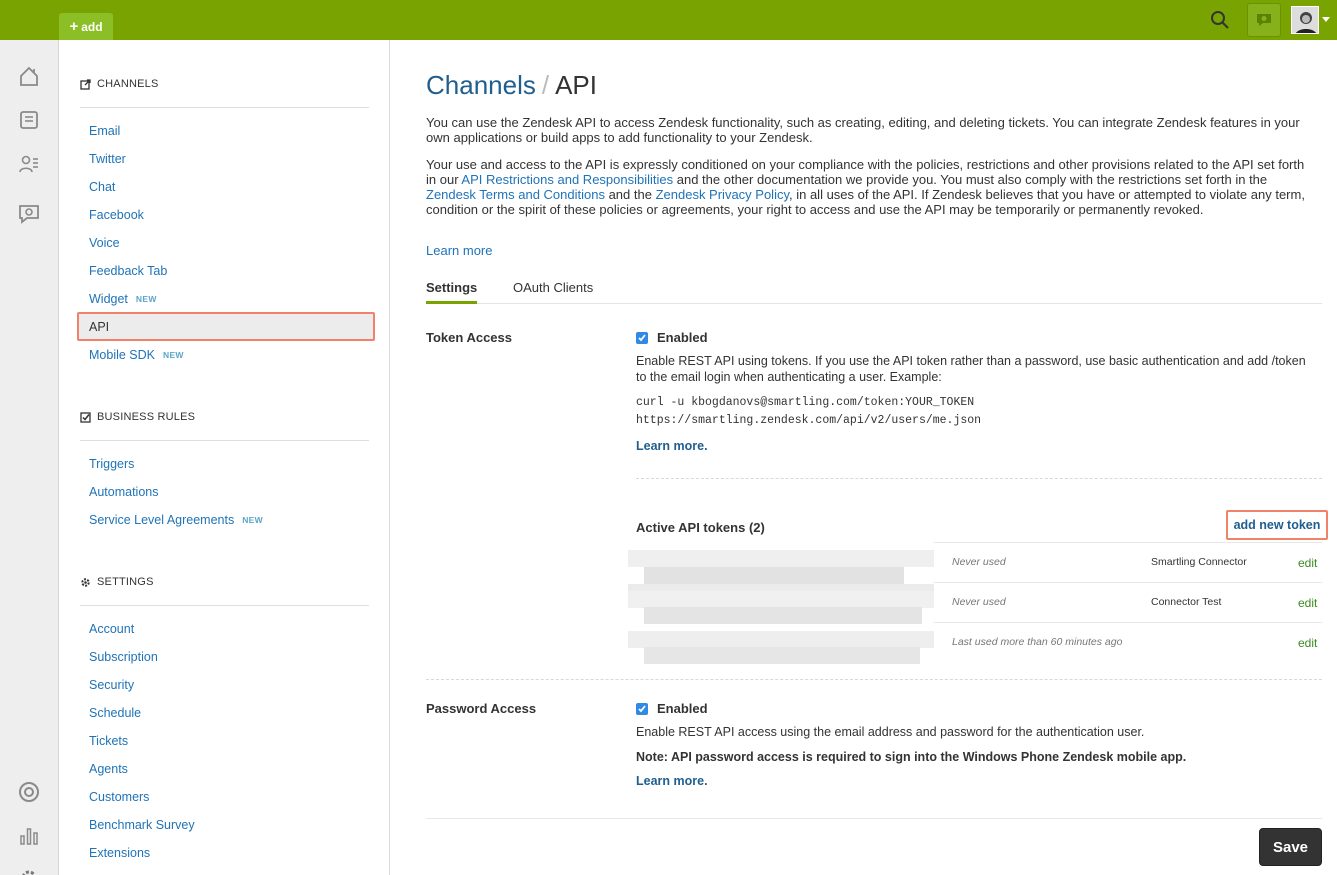  I want to click on sidebar-item-label: Voice, so click(104, 243).